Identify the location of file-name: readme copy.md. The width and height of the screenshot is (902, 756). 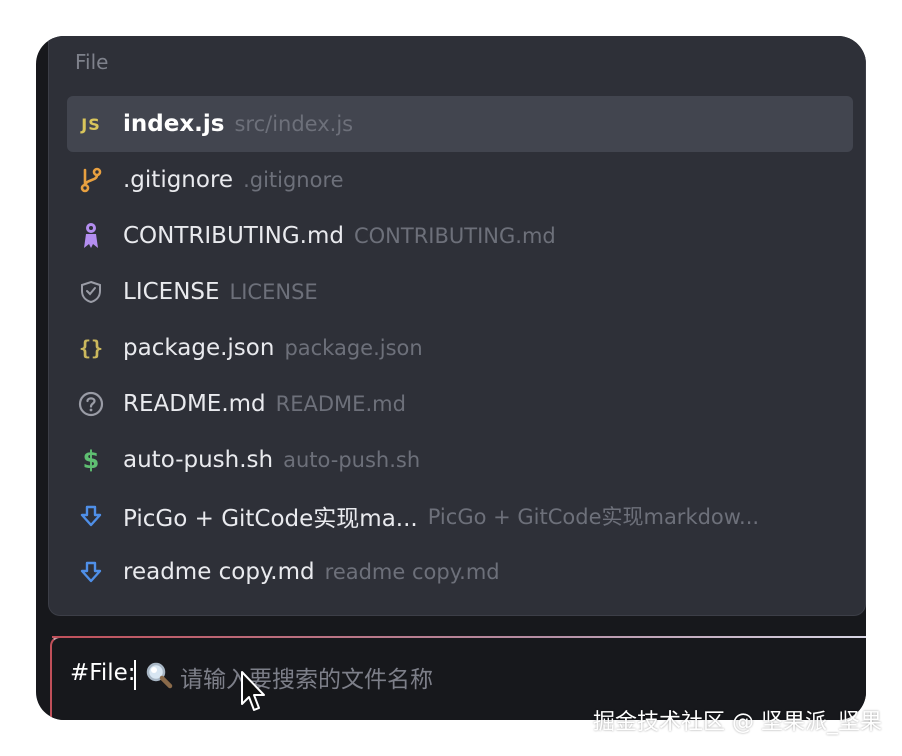
(219, 572).